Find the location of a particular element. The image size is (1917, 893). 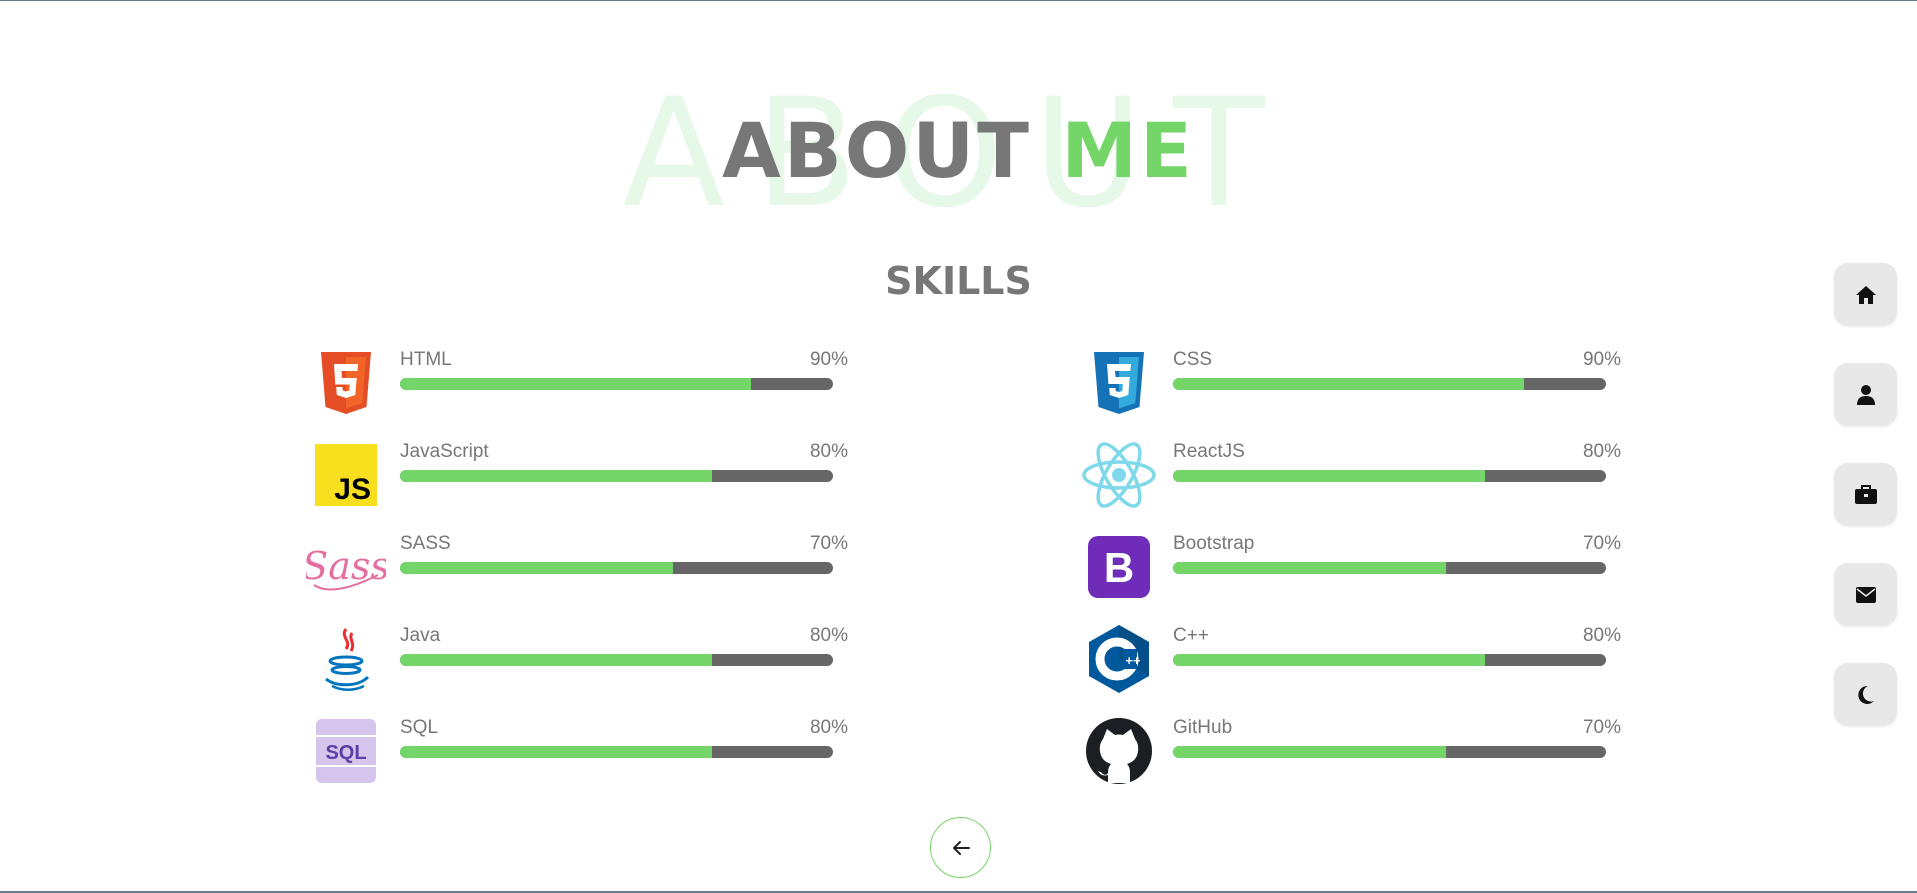

skill-name: GitHub is located at coordinates (1203, 727).